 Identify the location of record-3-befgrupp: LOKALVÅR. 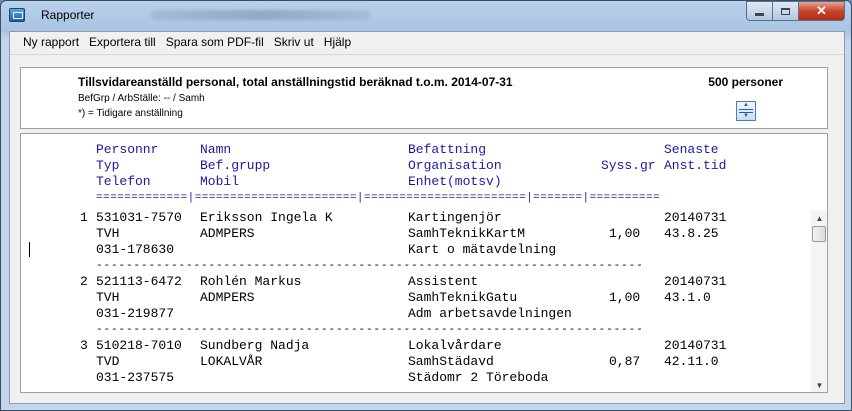
(231, 361).